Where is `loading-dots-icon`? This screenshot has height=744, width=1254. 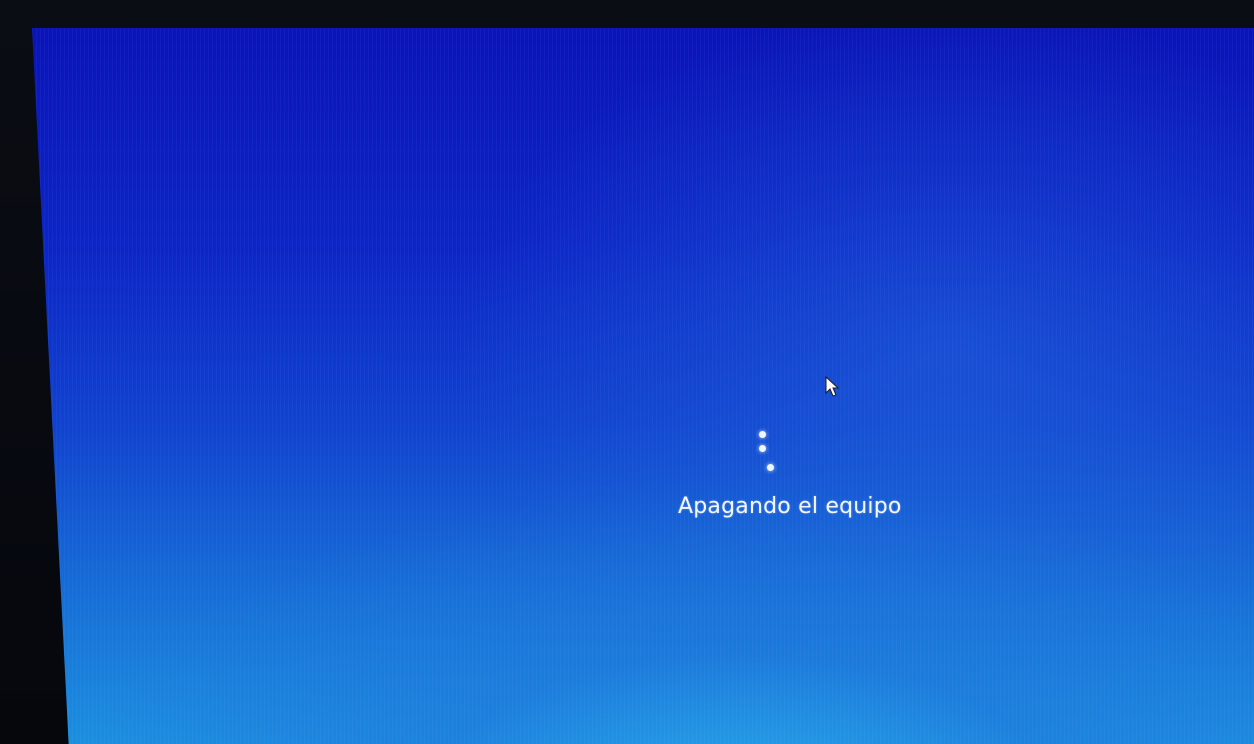
loading-dots-icon is located at coordinates (771, 452).